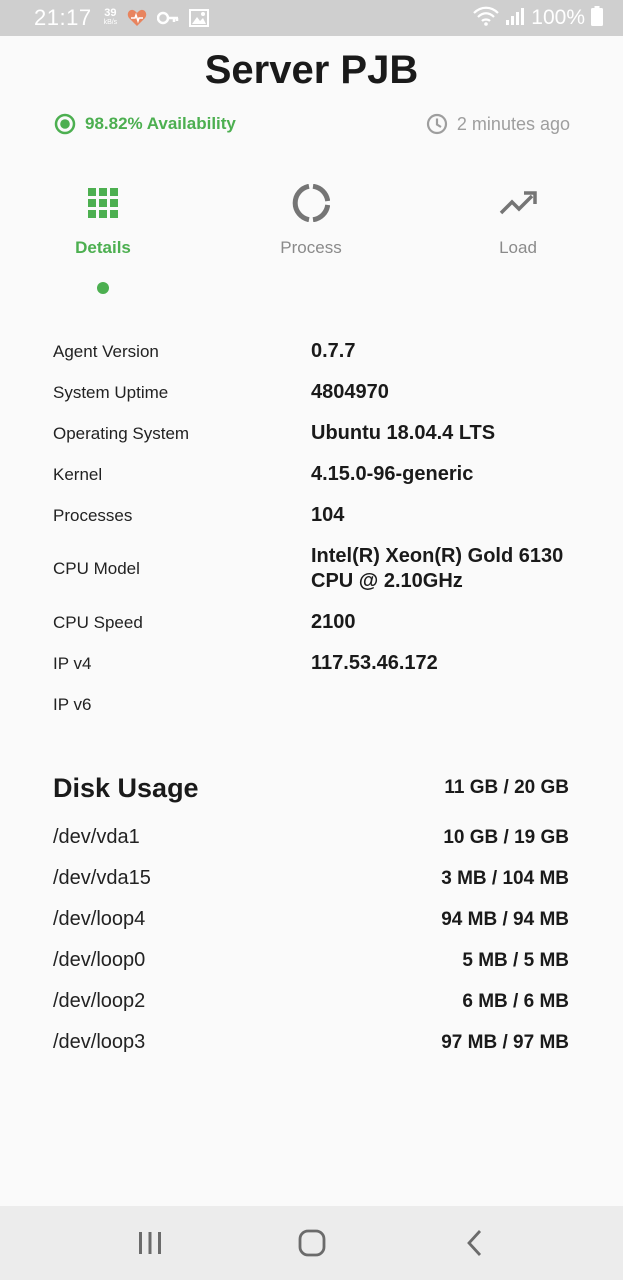 This screenshot has width=623, height=1280. Describe the element at coordinates (515, 960) in the screenshot. I see `disk-device-usage: 5 MB / 5 MB` at that location.